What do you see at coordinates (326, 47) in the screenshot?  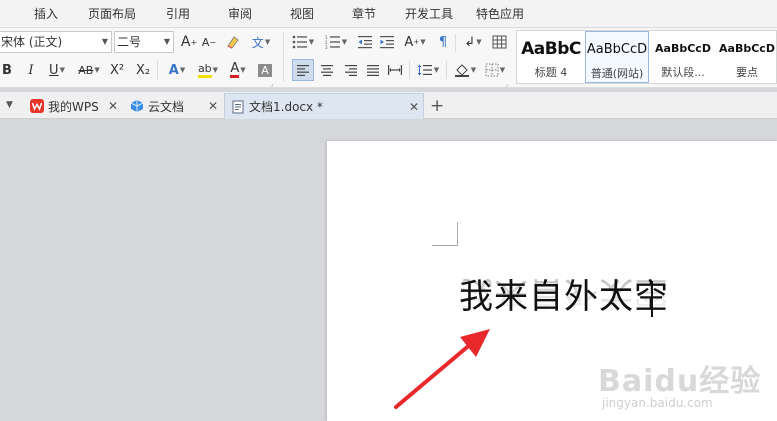 I see `svg-text: 3` at bounding box center [326, 47].